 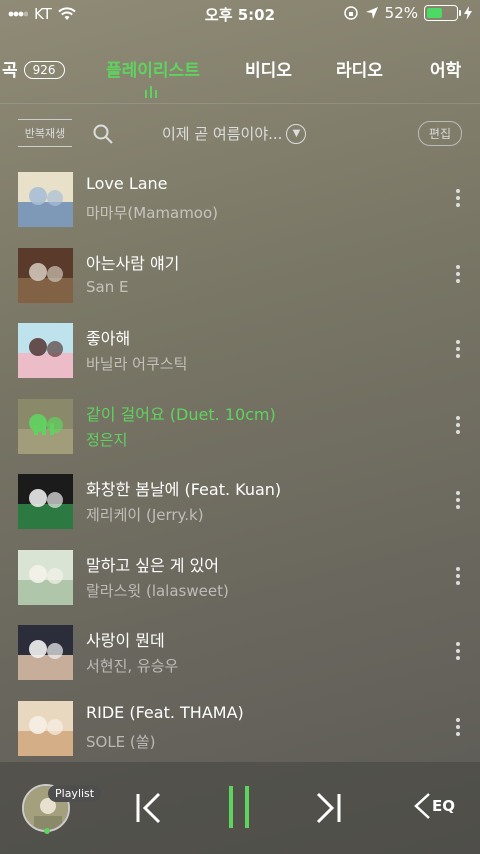 I want to click on tab-playlist: 플레이리스트, so click(x=153, y=68).